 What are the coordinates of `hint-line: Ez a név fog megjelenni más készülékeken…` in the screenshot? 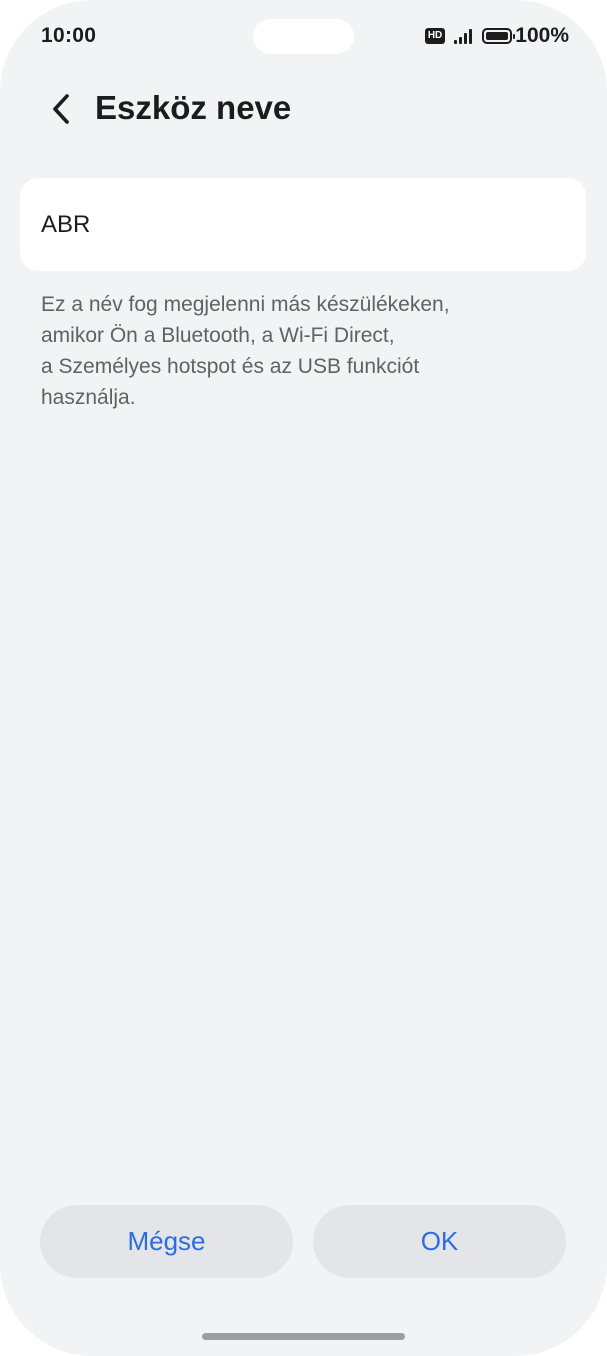 It's located at (245, 304).